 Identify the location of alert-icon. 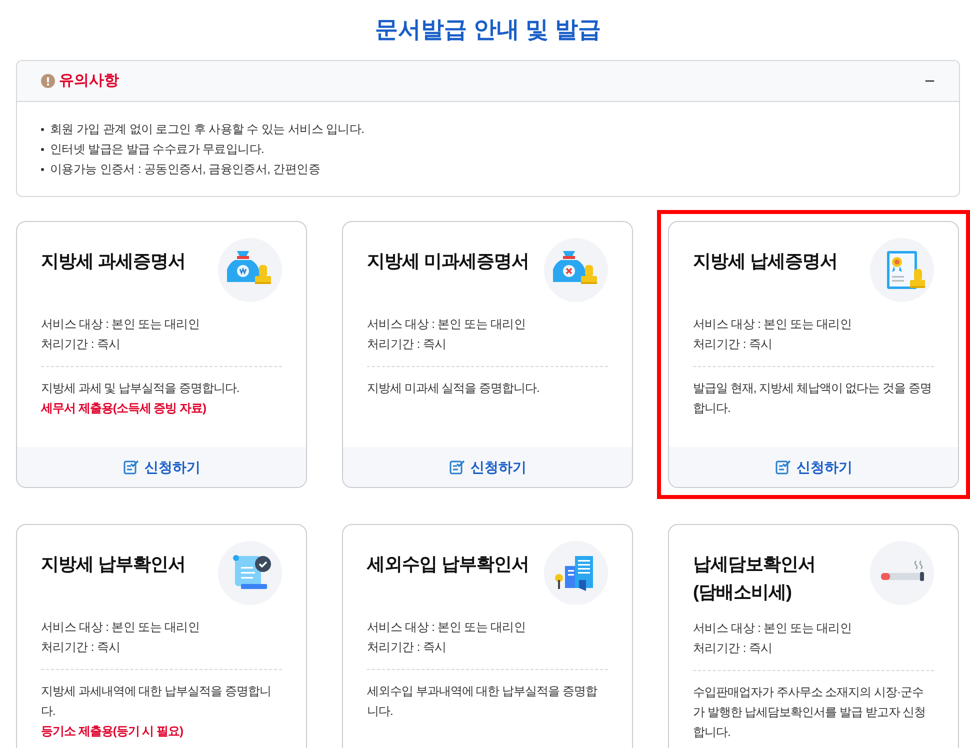
(48, 81).